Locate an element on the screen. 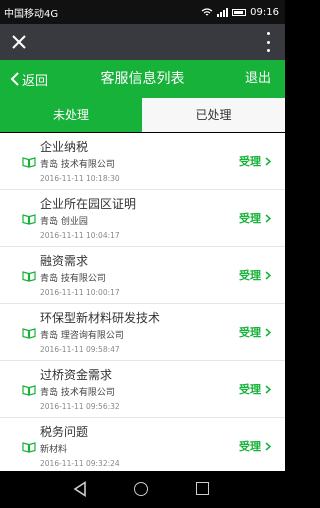  back-button: 返回 is located at coordinates (29, 79).